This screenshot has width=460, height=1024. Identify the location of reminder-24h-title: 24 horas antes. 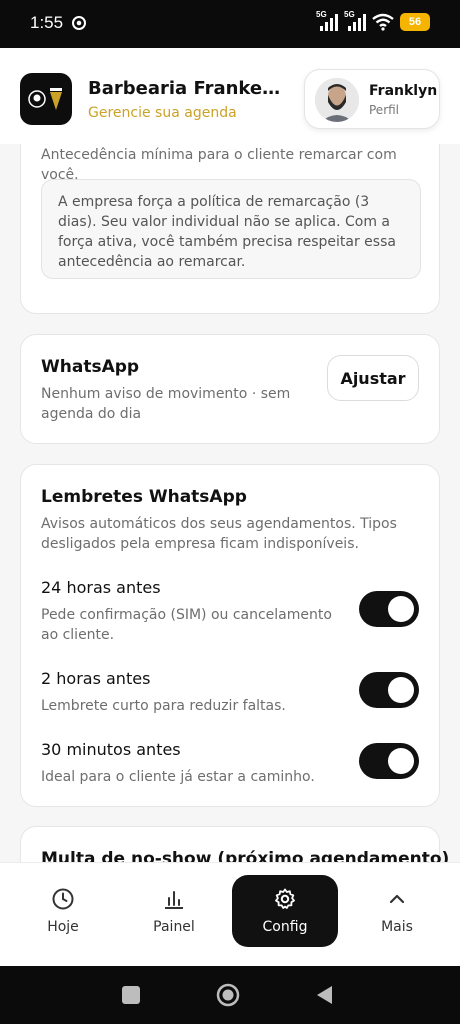
(101, 587).